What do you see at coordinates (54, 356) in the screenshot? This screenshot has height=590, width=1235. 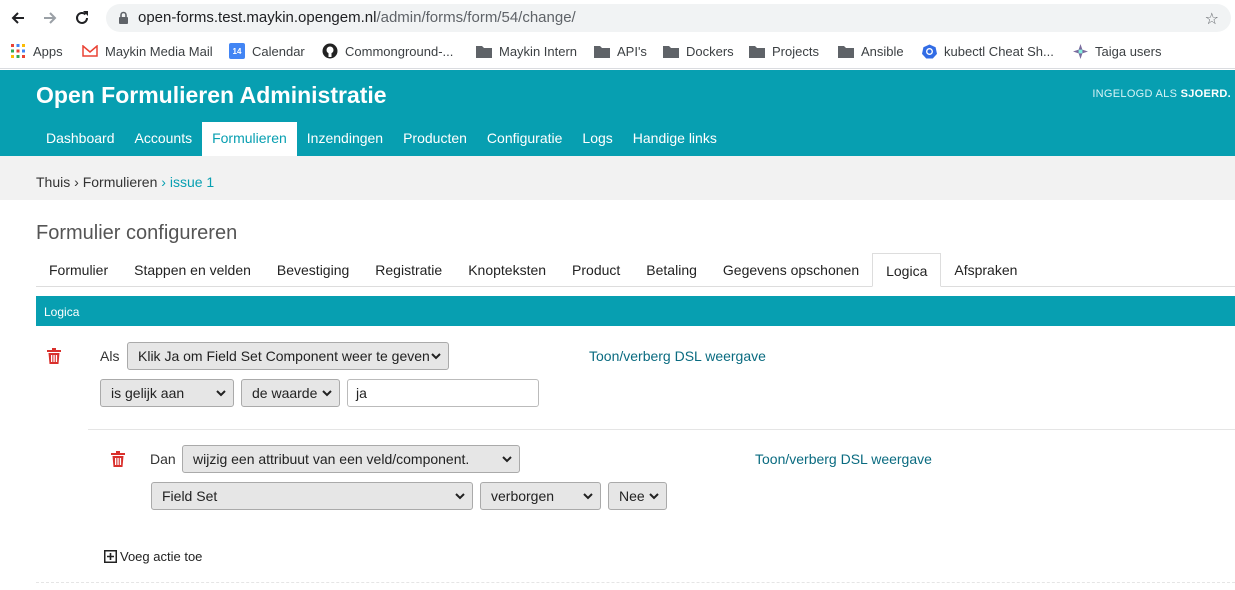 I see `delete-rule-trash-icon` at bounding box center [54, 356].